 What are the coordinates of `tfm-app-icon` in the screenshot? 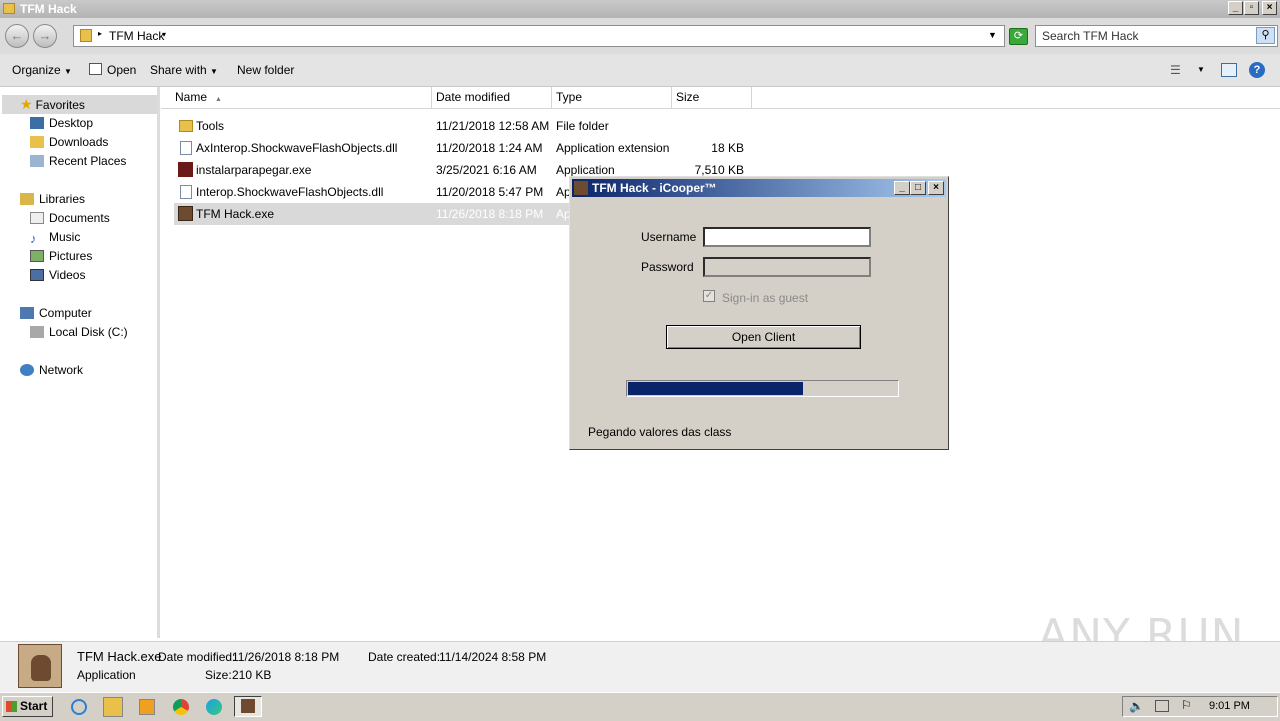 It's located at (248, 706).